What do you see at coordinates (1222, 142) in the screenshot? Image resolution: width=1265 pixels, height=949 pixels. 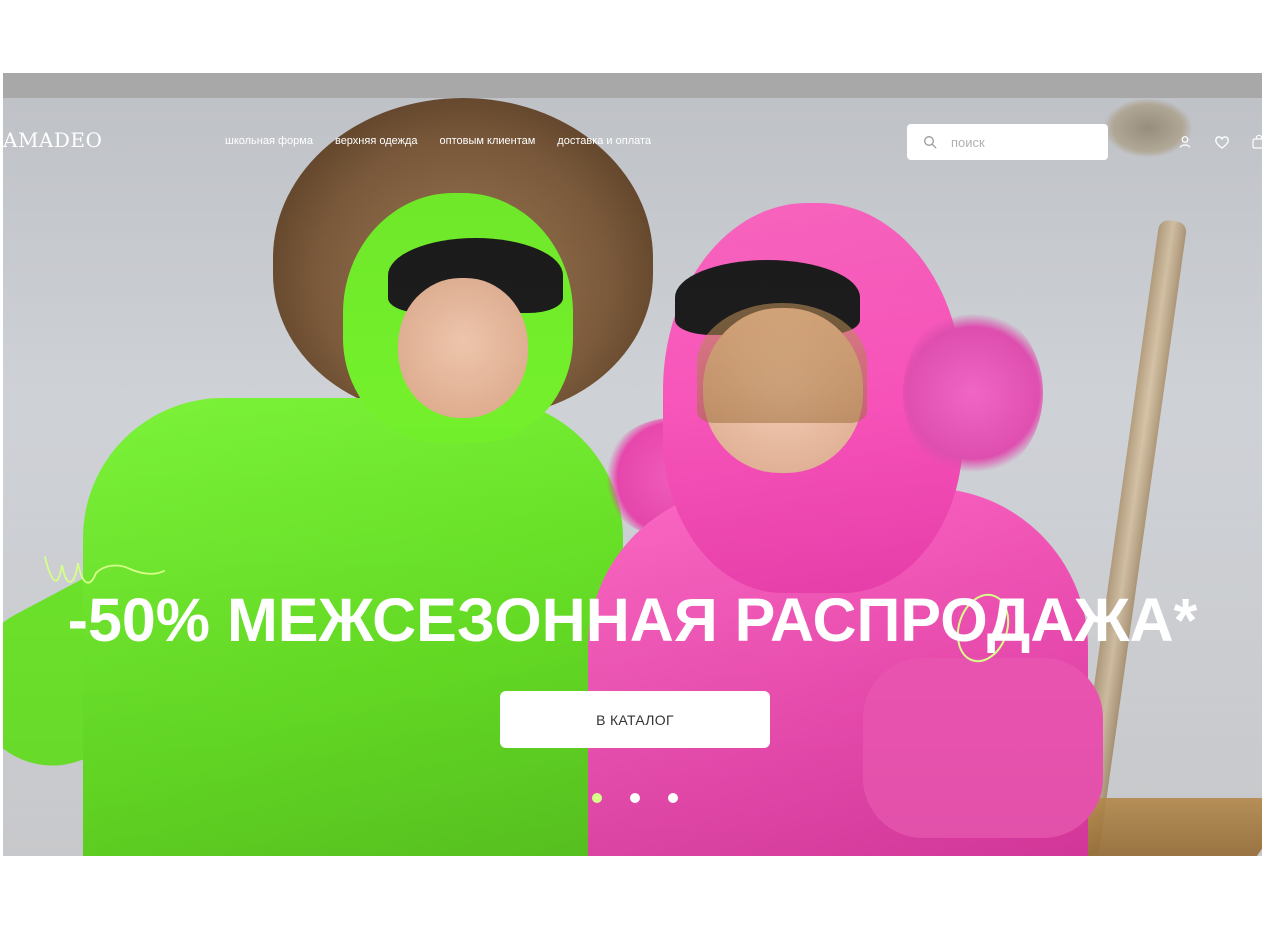 I see `heart-icon` at bounding box center [1222, 142].